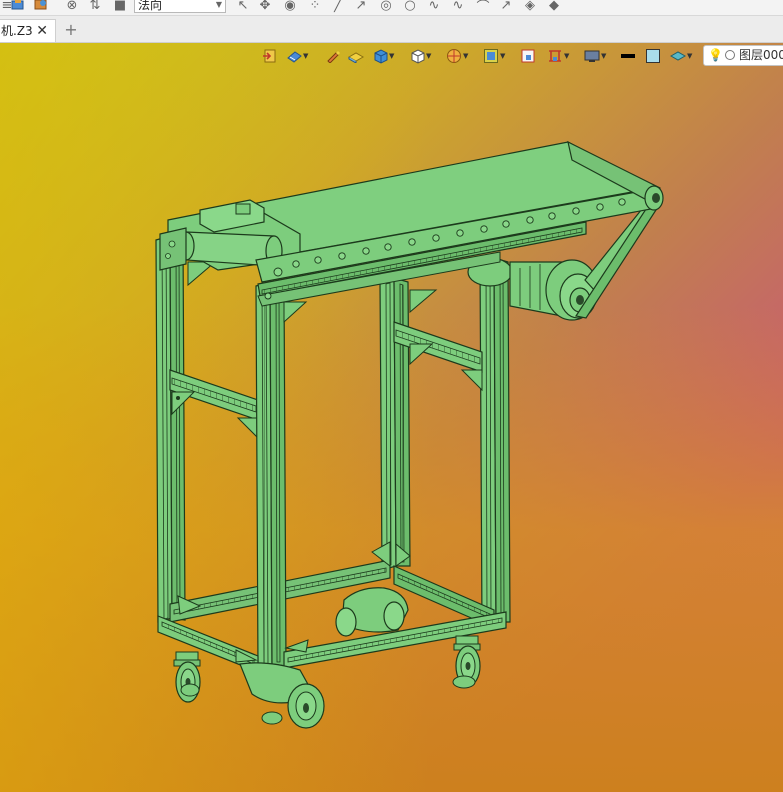  I want to click on shade-icon, so click(356, 56).